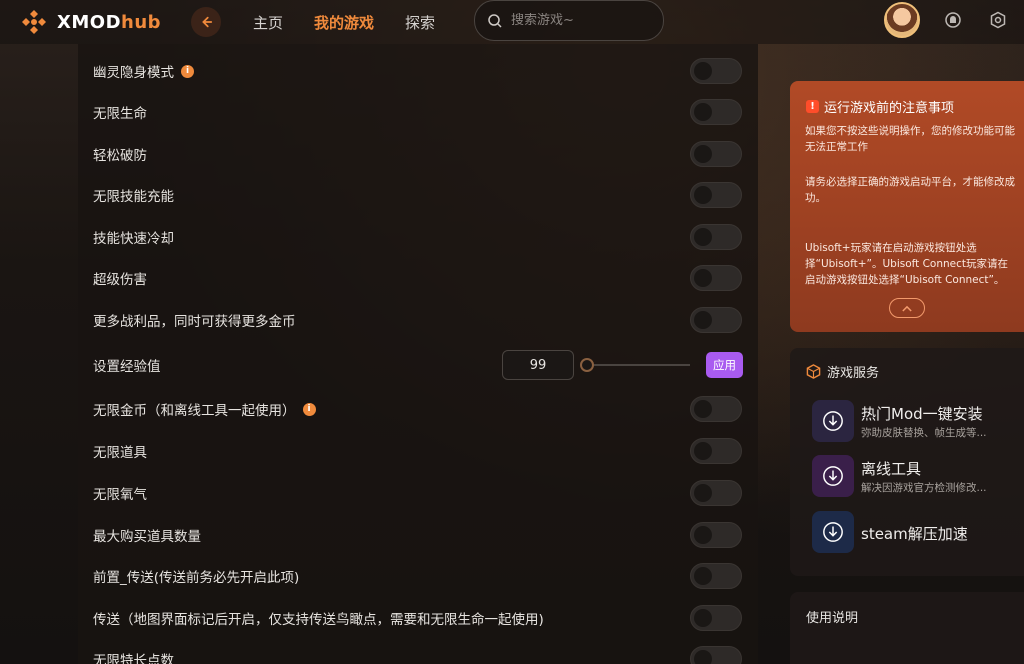 The width and height of the screenshot is (1024, 664). I want to click on mod-row: 无限特长点数, so click(418, 651).